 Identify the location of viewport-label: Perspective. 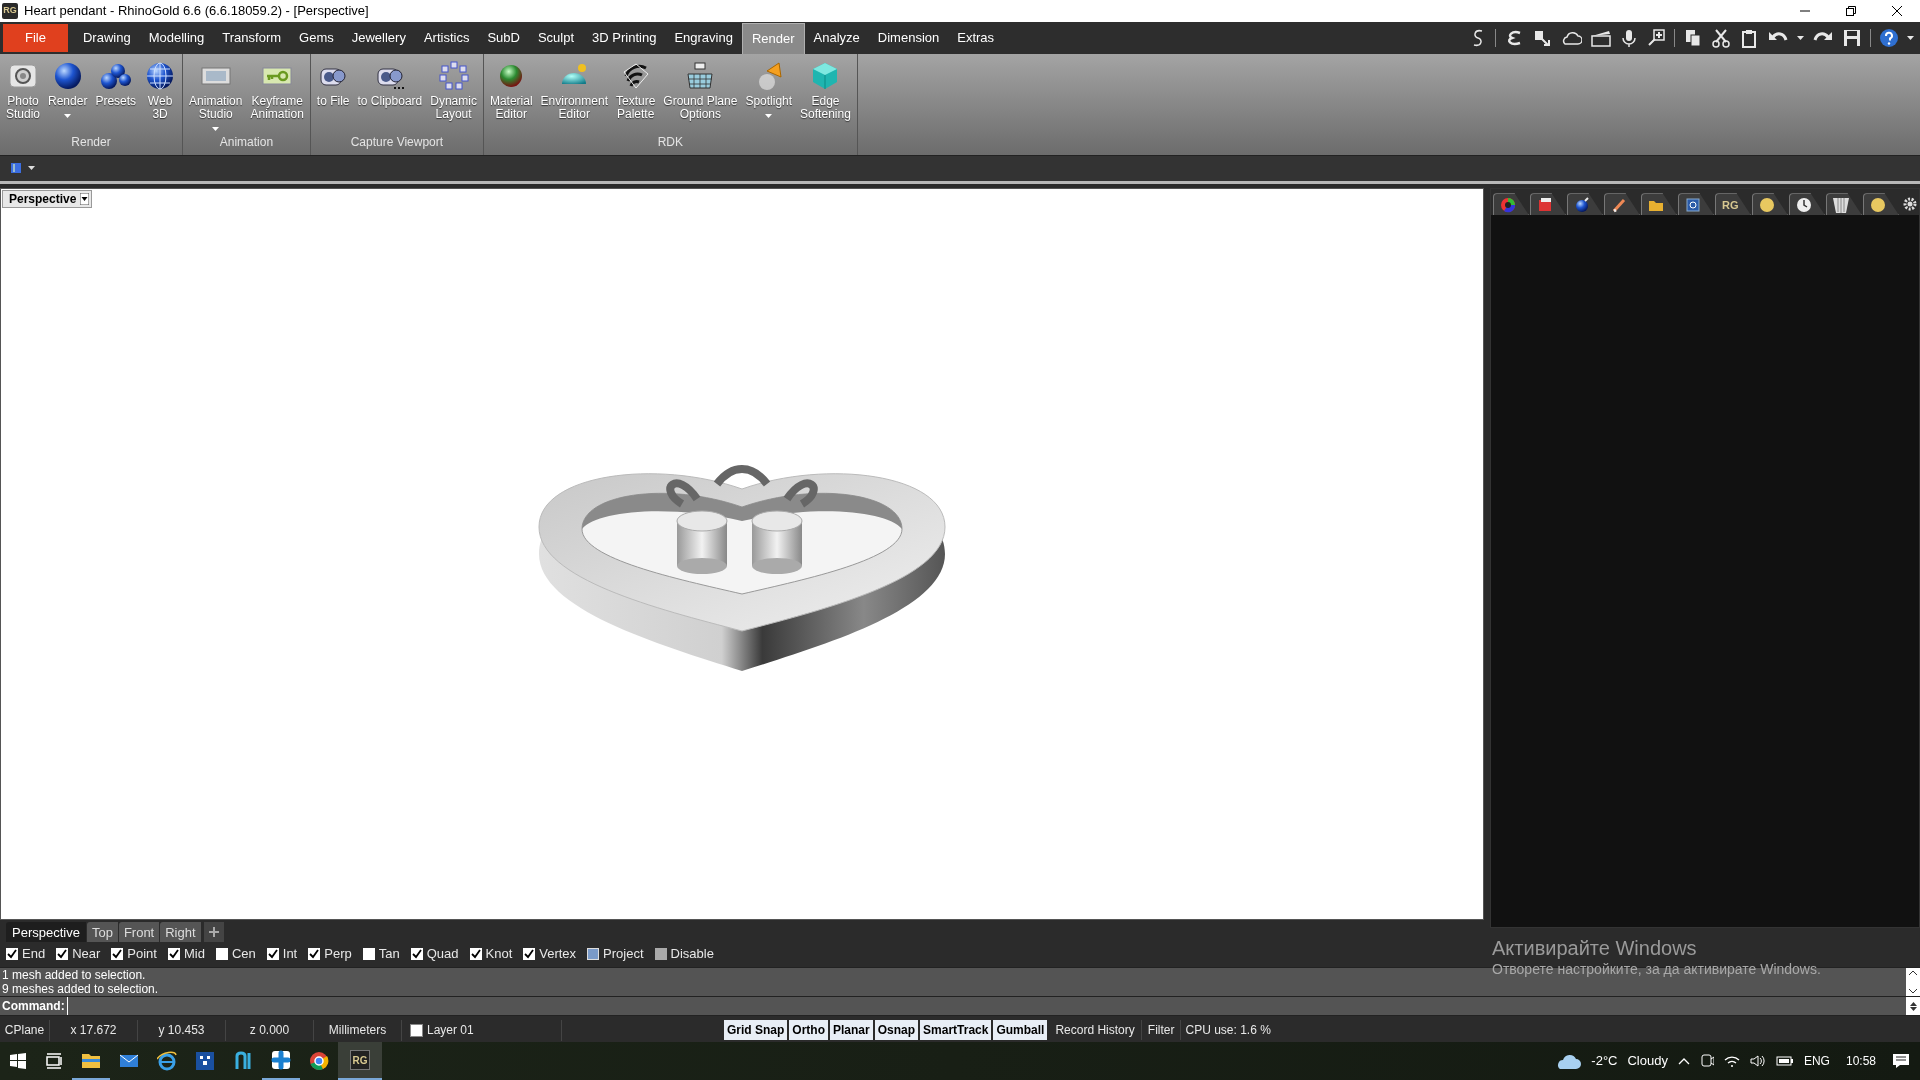
(47, 199).